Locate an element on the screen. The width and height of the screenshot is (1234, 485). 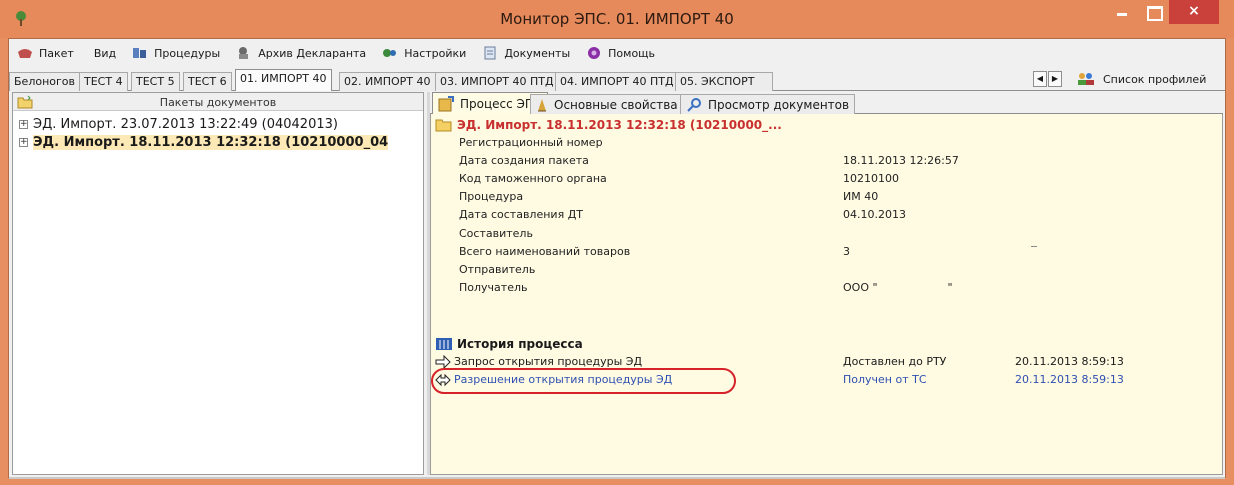
prop-label: Дата создания пакета is located at coordinates (524, 160).